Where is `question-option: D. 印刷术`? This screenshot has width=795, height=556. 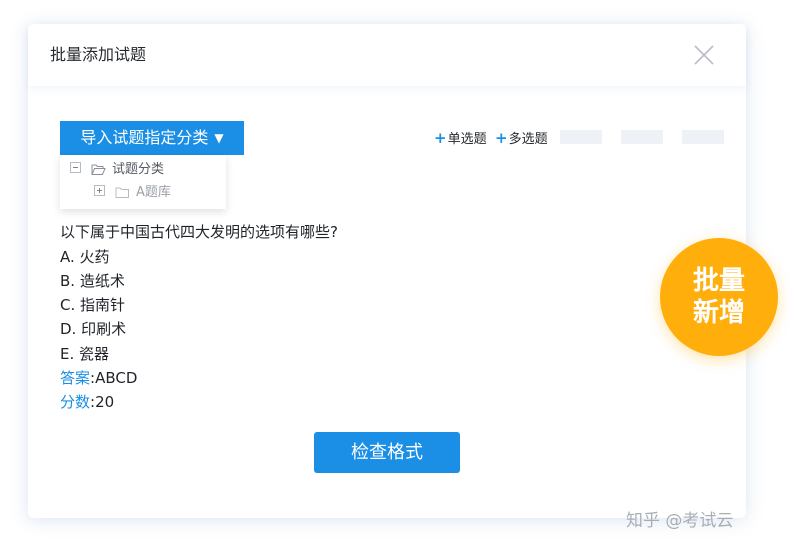
question-option: D. 印刷术 is located at coordinates (93, 329).